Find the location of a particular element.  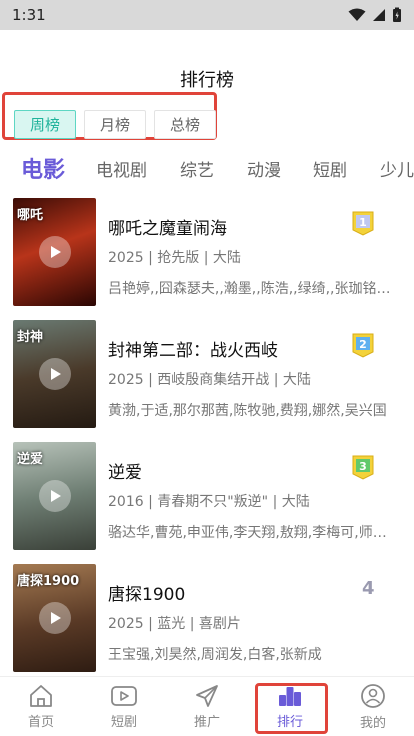

home-icon is located at coordinates (41, 696).